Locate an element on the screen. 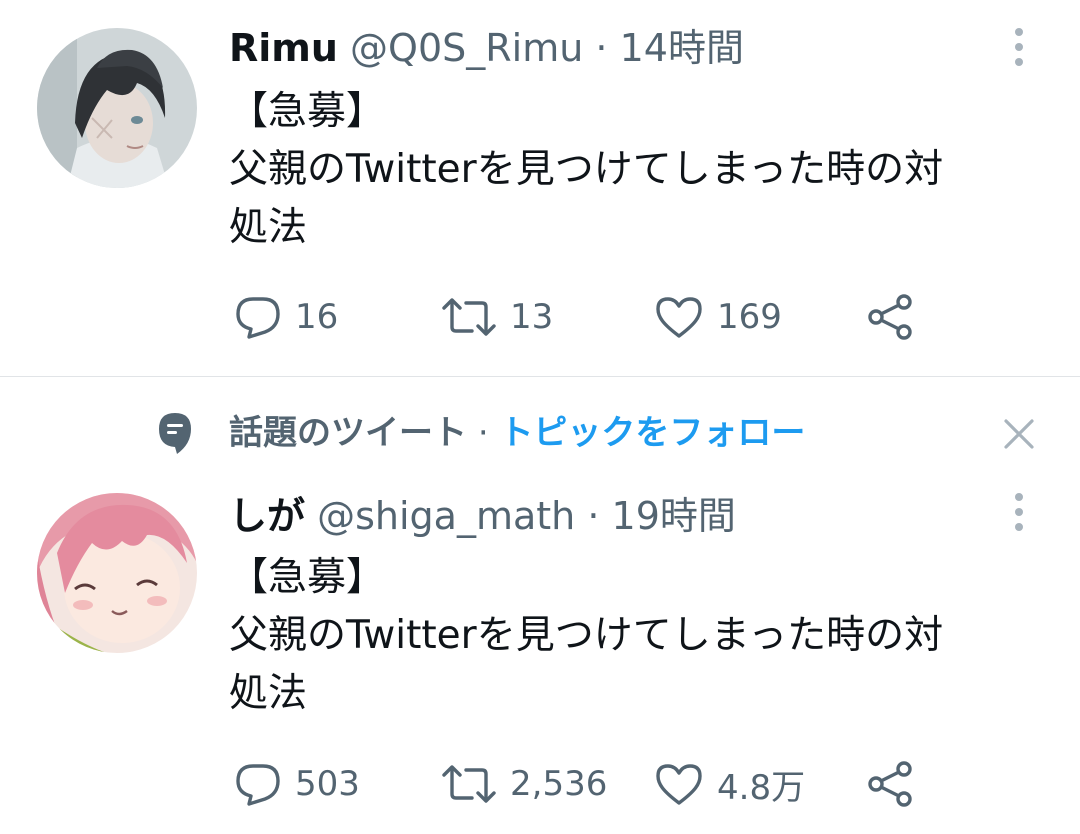 This screenshot has width=1080, height=834. retweet-count: 2,536 is located at coordinates (559, 784).